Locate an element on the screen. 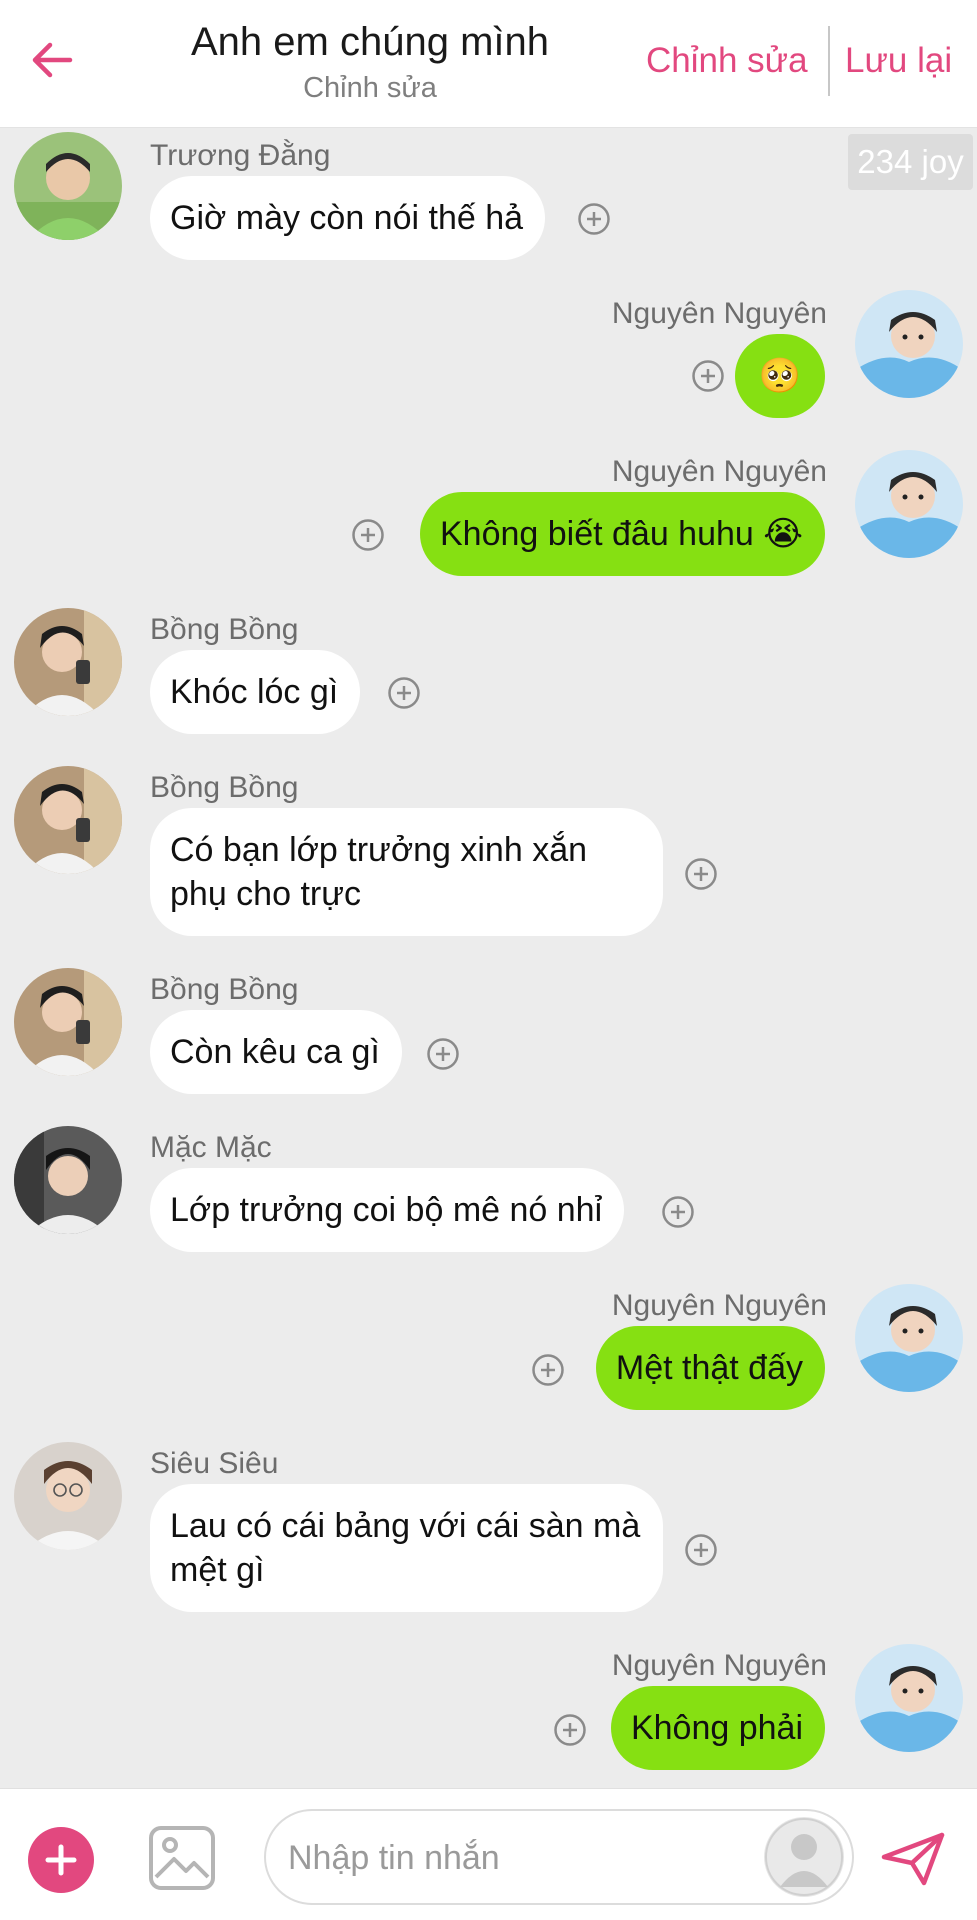 The height and width of the screenshot is (1920, 977). joy-badge: 234 joy is located at coordinates (910, 162).